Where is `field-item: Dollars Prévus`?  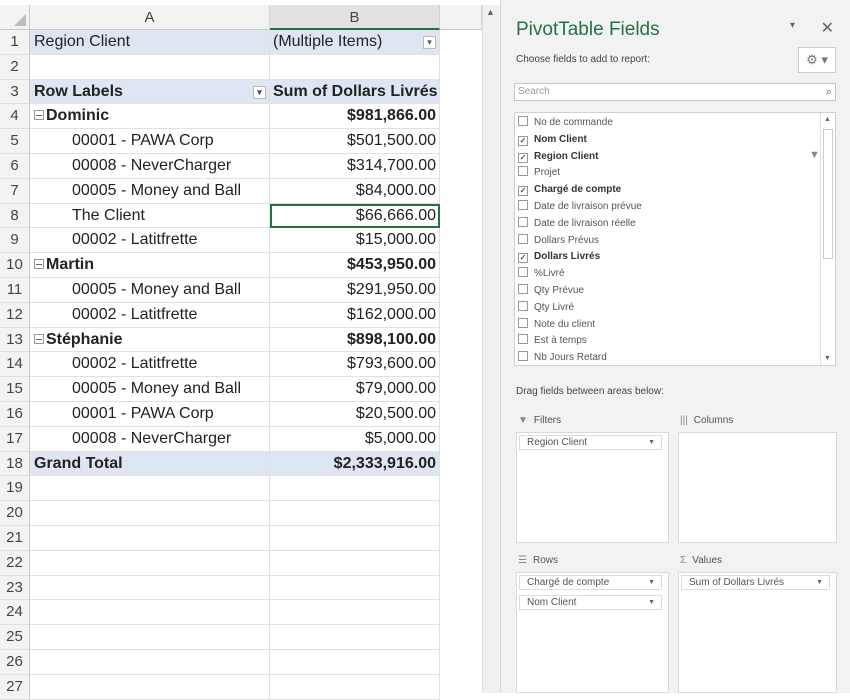 field-item: Dollars Prévus is located at coordinates (558, 241).